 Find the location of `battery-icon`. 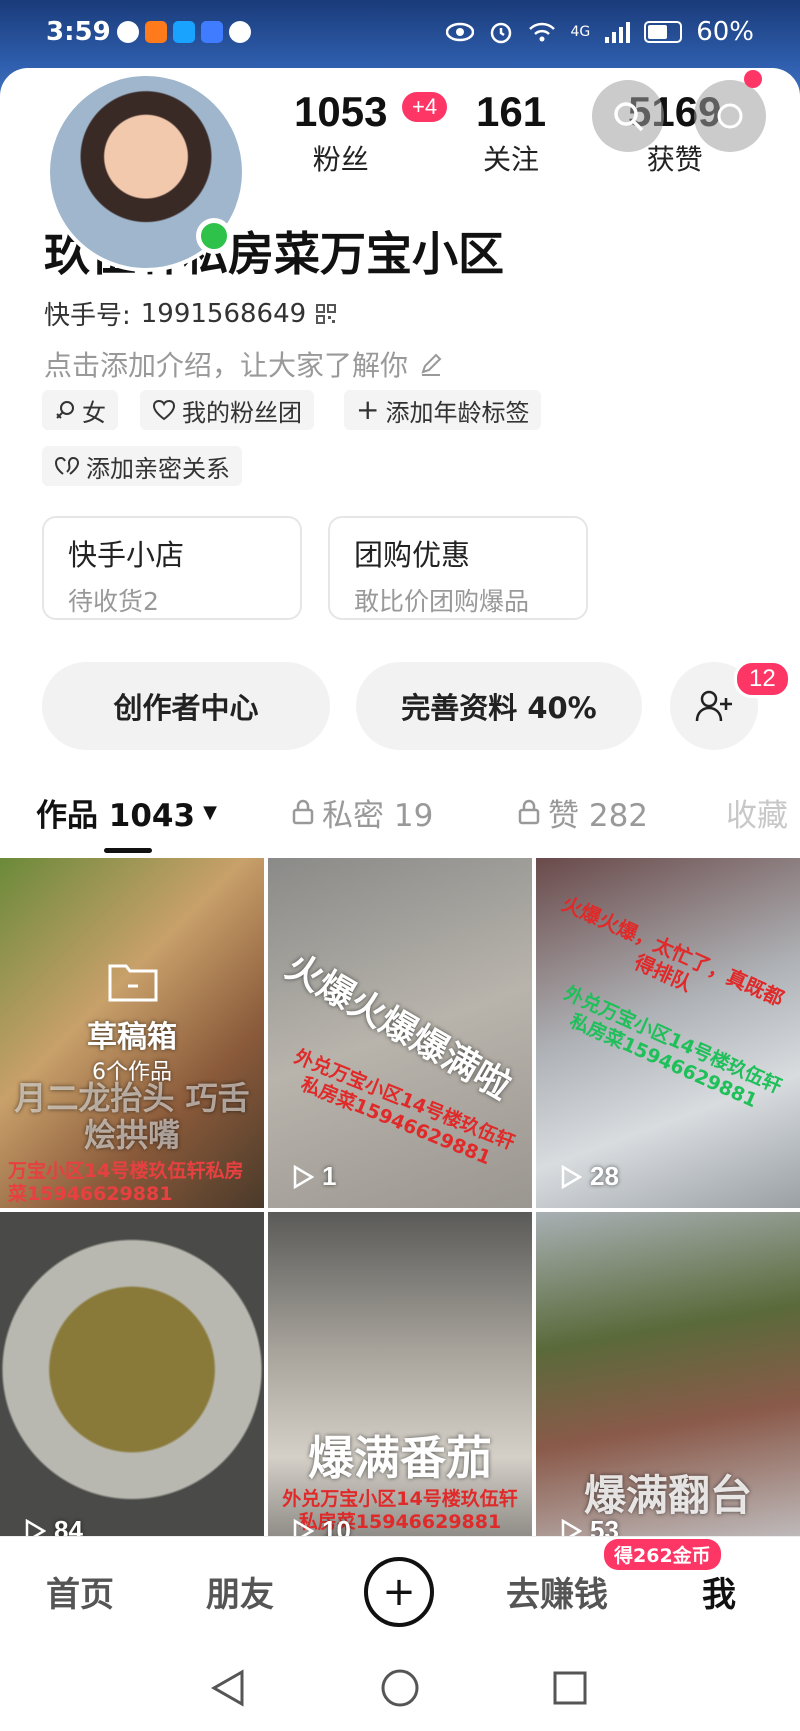

battery-icon is located at coordinates (663, 32).